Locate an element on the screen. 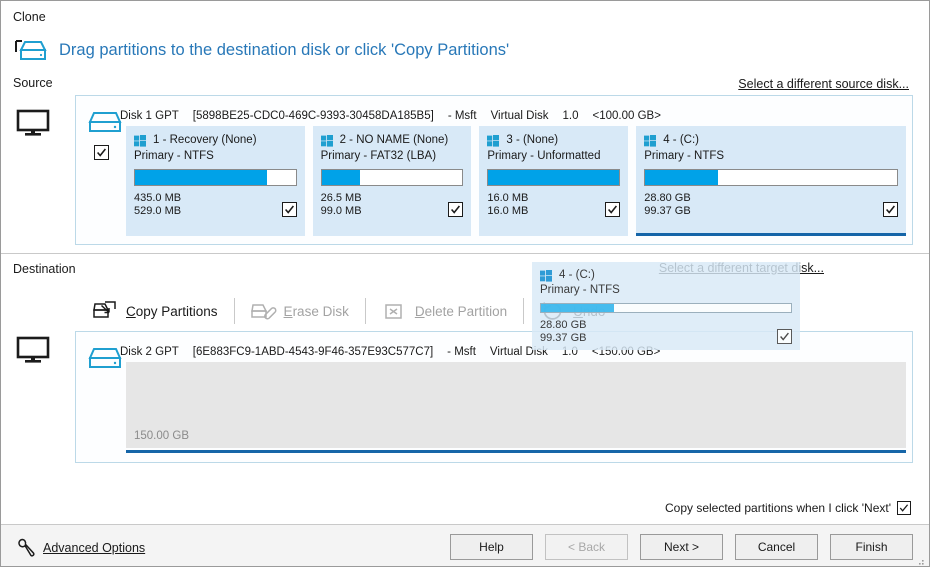  erase-disk-icon is located at coordinates (263, 311).